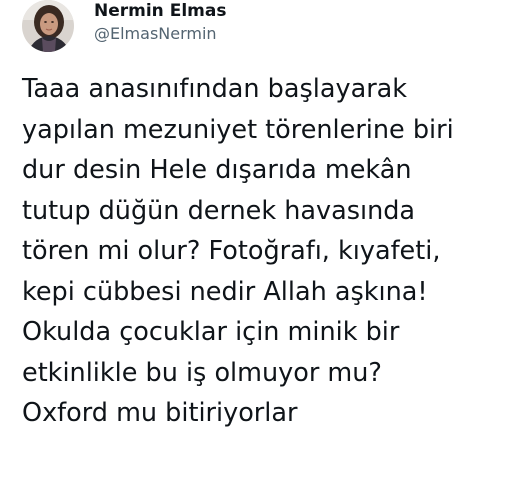 The height and width of the screenshot is (502, 526). Describe the element at coordinates (225, 291) in the screenshot. I see `tweet-text-line: kepi cübbesi nedir Allah aşkına!` at that location.